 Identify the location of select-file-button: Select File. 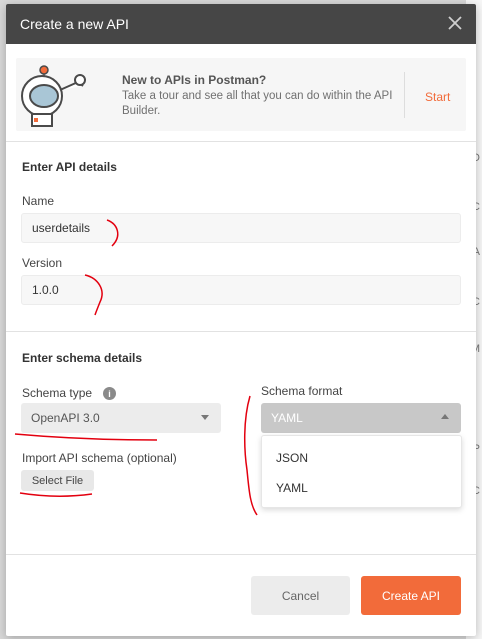
(57, 480).